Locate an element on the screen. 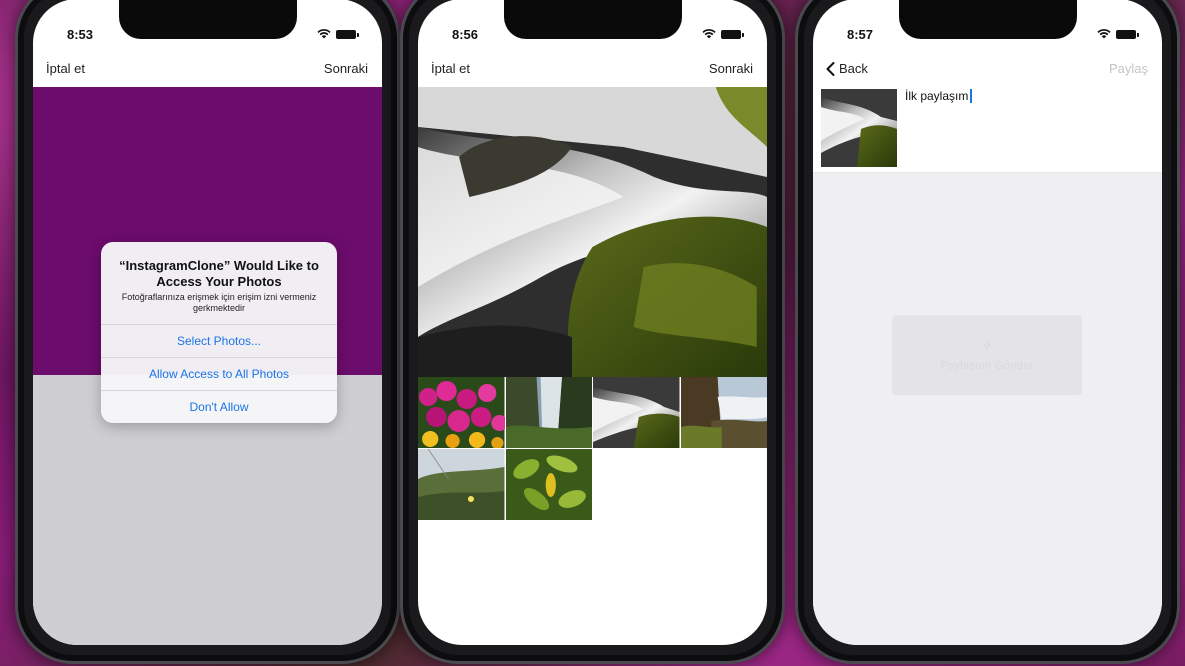 This screenshot has width=1185, height=666. status-time: 8:53 is located at coordinates (80, 34).